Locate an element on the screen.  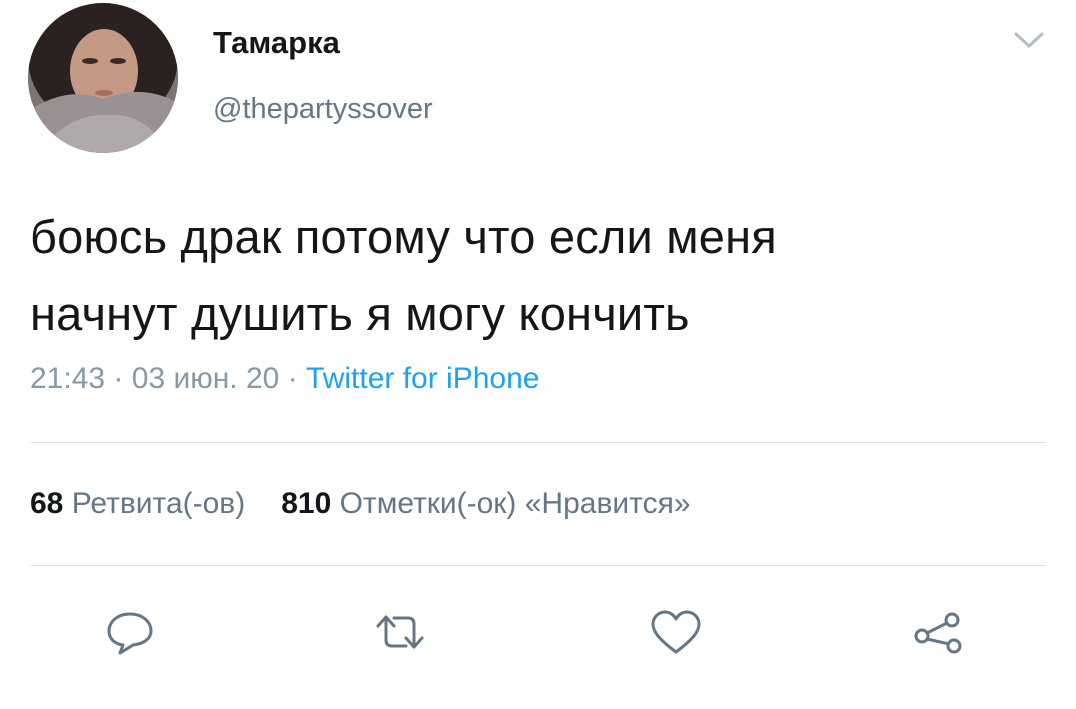
retweets-count: 68 is located at coordinates (47, 503).